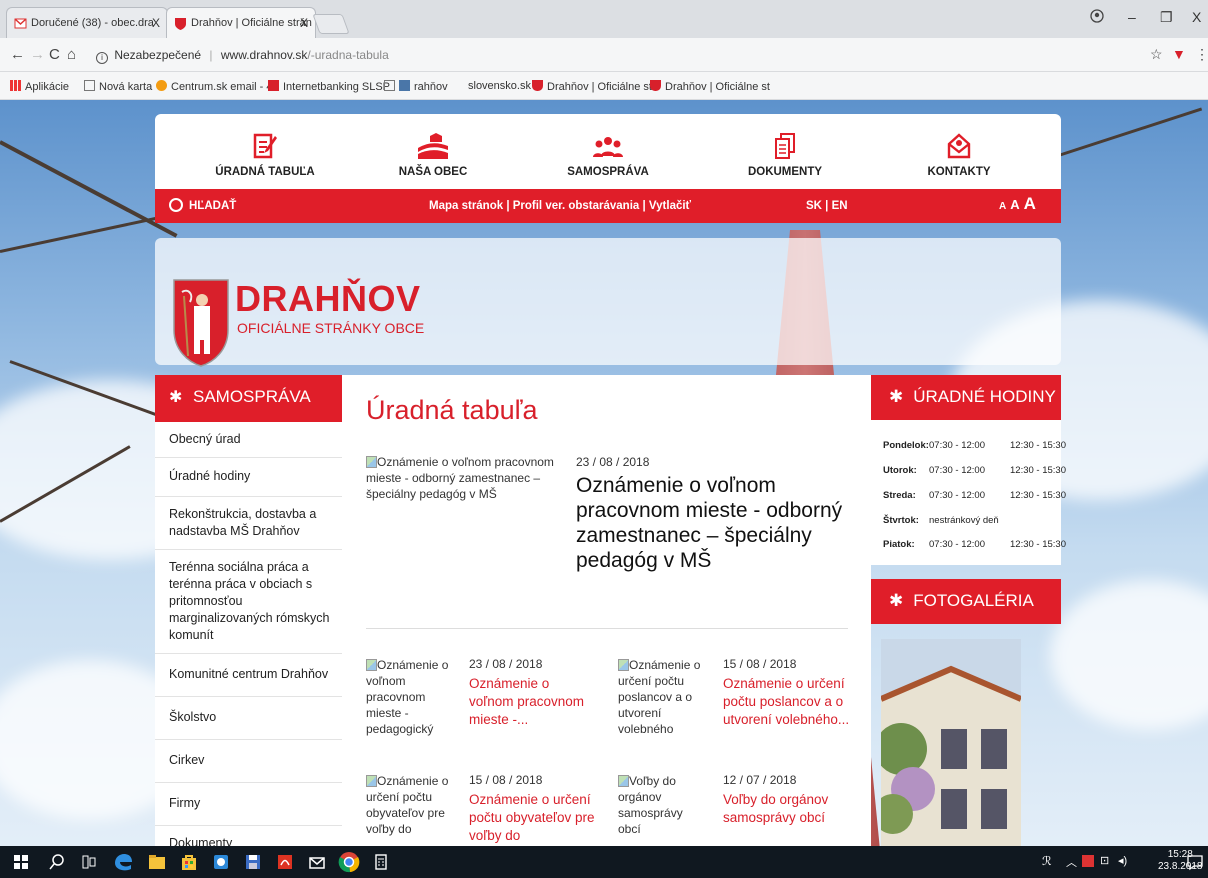 The width and height of the screenshot is (1208, 878). What do you see at coordinates (89, 862) in the screenshot?
I see `task-view-icon` at bounding box center [89, 862].